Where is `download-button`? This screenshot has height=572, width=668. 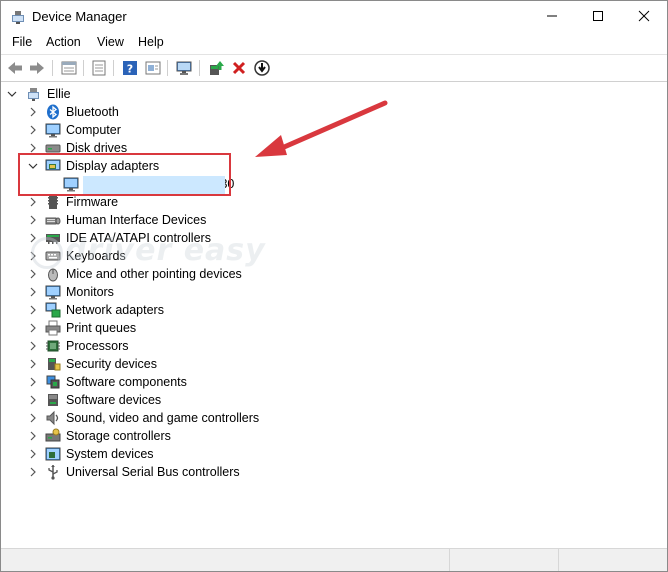 download-button is located at coordinates (262, 68).